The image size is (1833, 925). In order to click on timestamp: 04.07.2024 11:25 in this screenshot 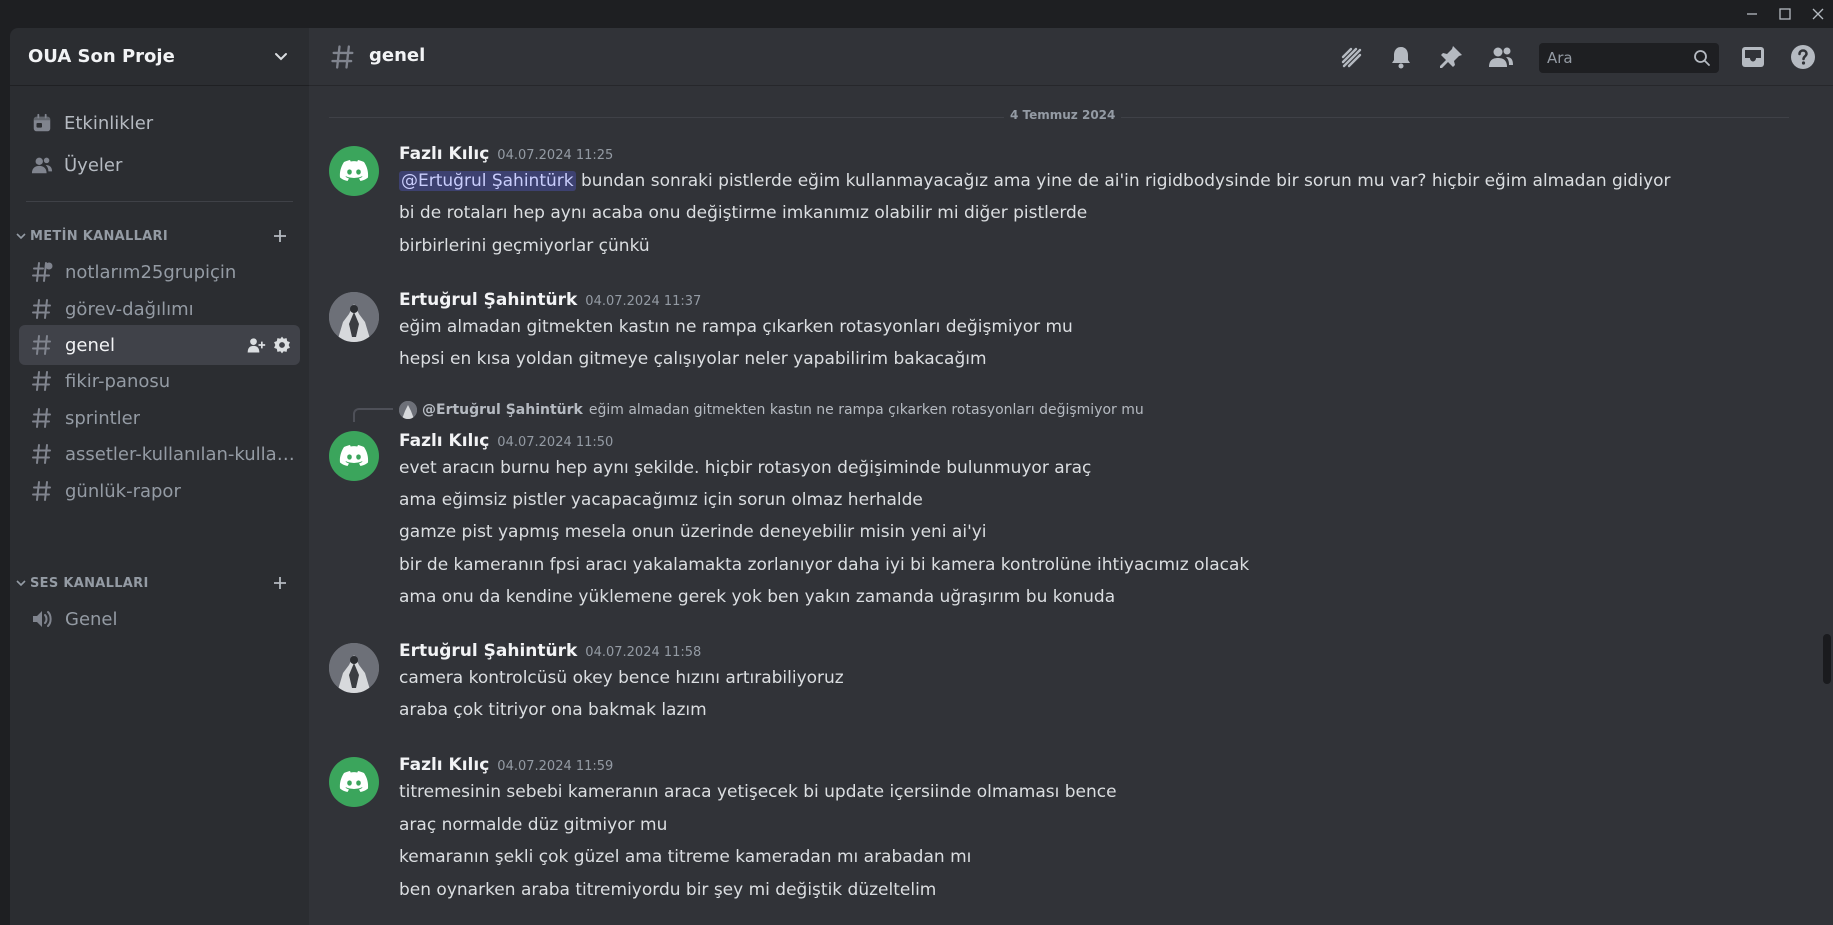, I will do `click(555, 155)`.